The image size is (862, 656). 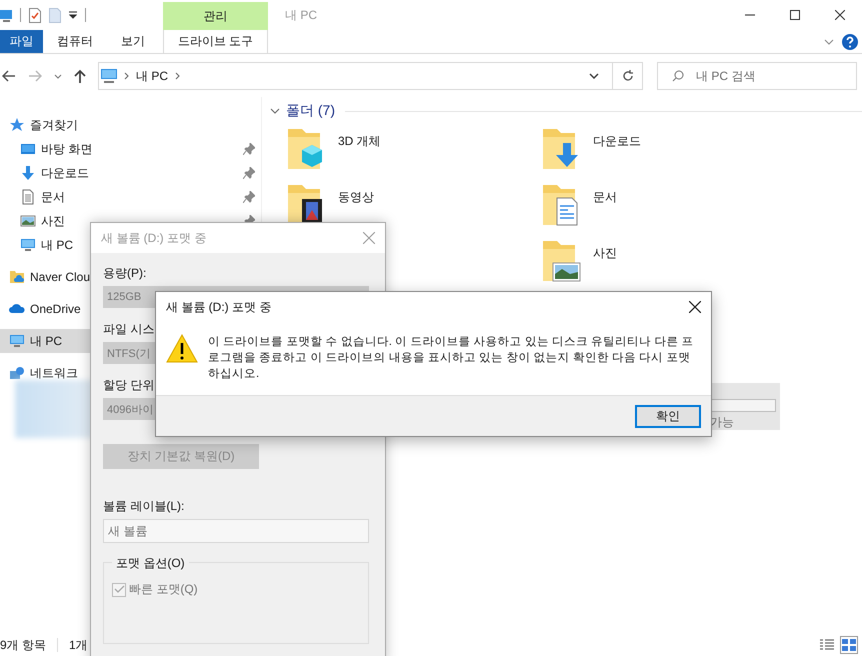 What do you see at coordinates (125, 273) in the screenshot?
I see `field-label: 용량(P):` at bounding box center [125, 273].